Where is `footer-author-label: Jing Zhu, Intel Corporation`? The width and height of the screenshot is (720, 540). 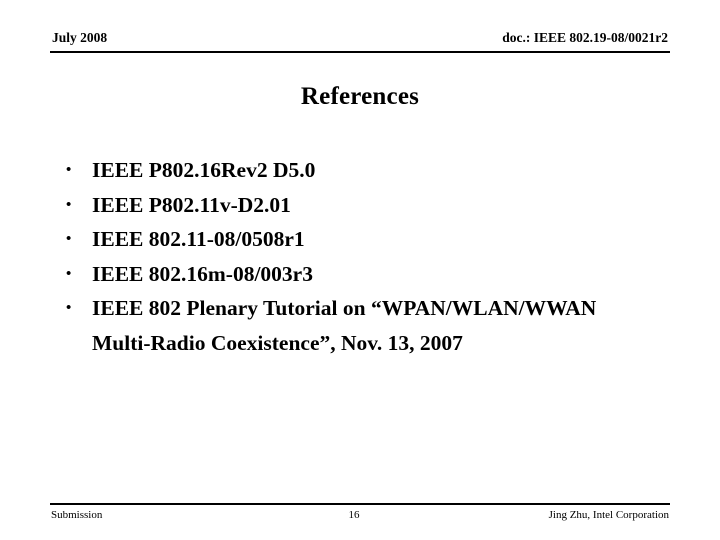 footer-author-label: Jing Zhu, Intel Corporation is located at coordinates (608, 515).